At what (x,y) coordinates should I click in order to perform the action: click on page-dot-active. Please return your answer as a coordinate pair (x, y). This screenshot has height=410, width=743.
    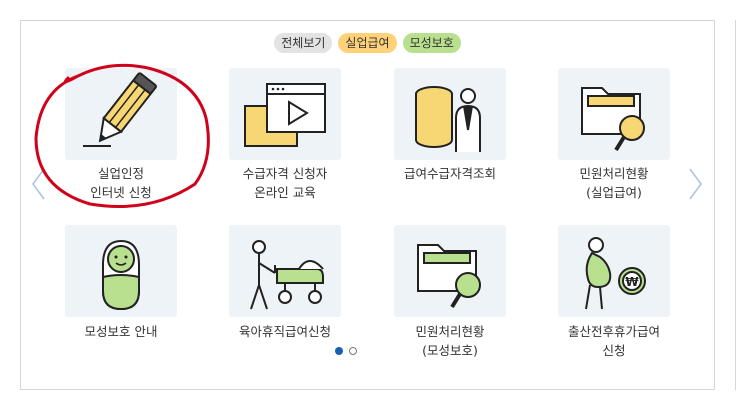
    Looking at the image, I should click on (339, 351).